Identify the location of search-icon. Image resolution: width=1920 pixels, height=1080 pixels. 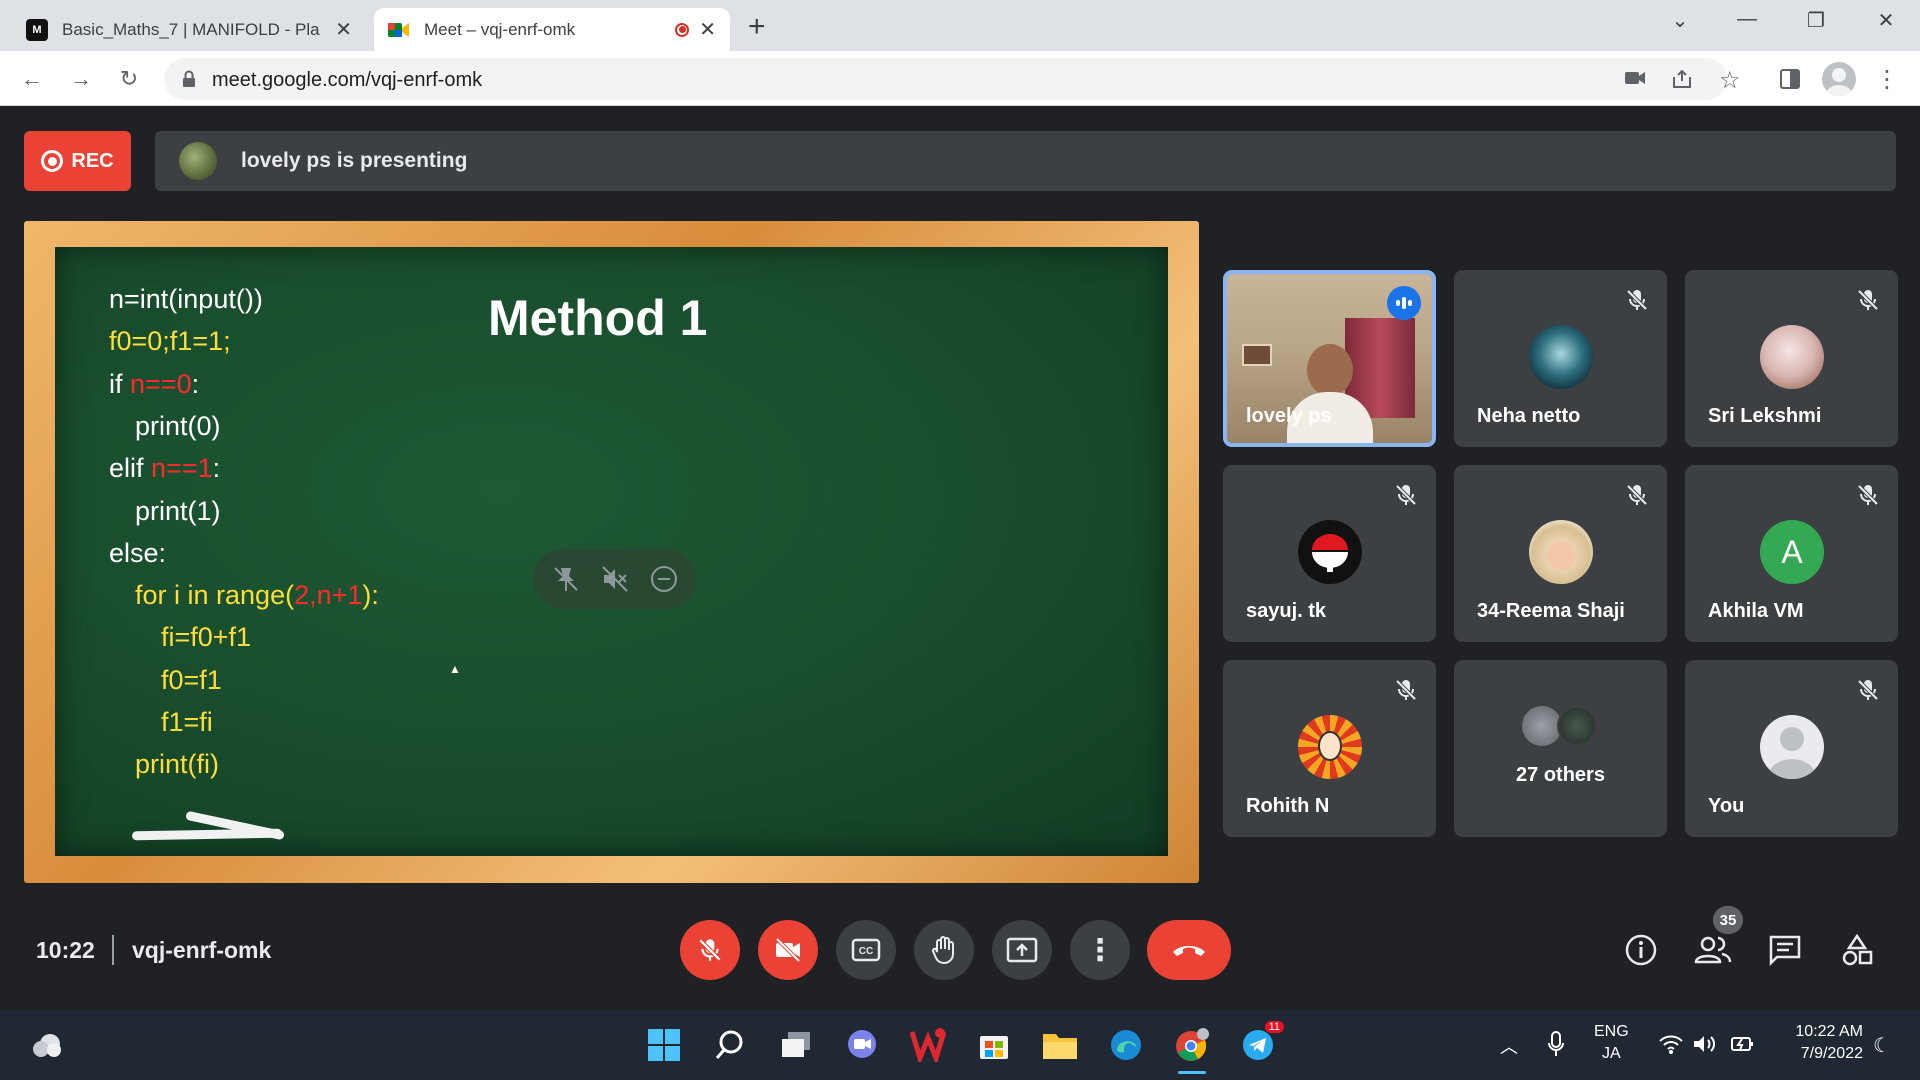
(730, 1045).